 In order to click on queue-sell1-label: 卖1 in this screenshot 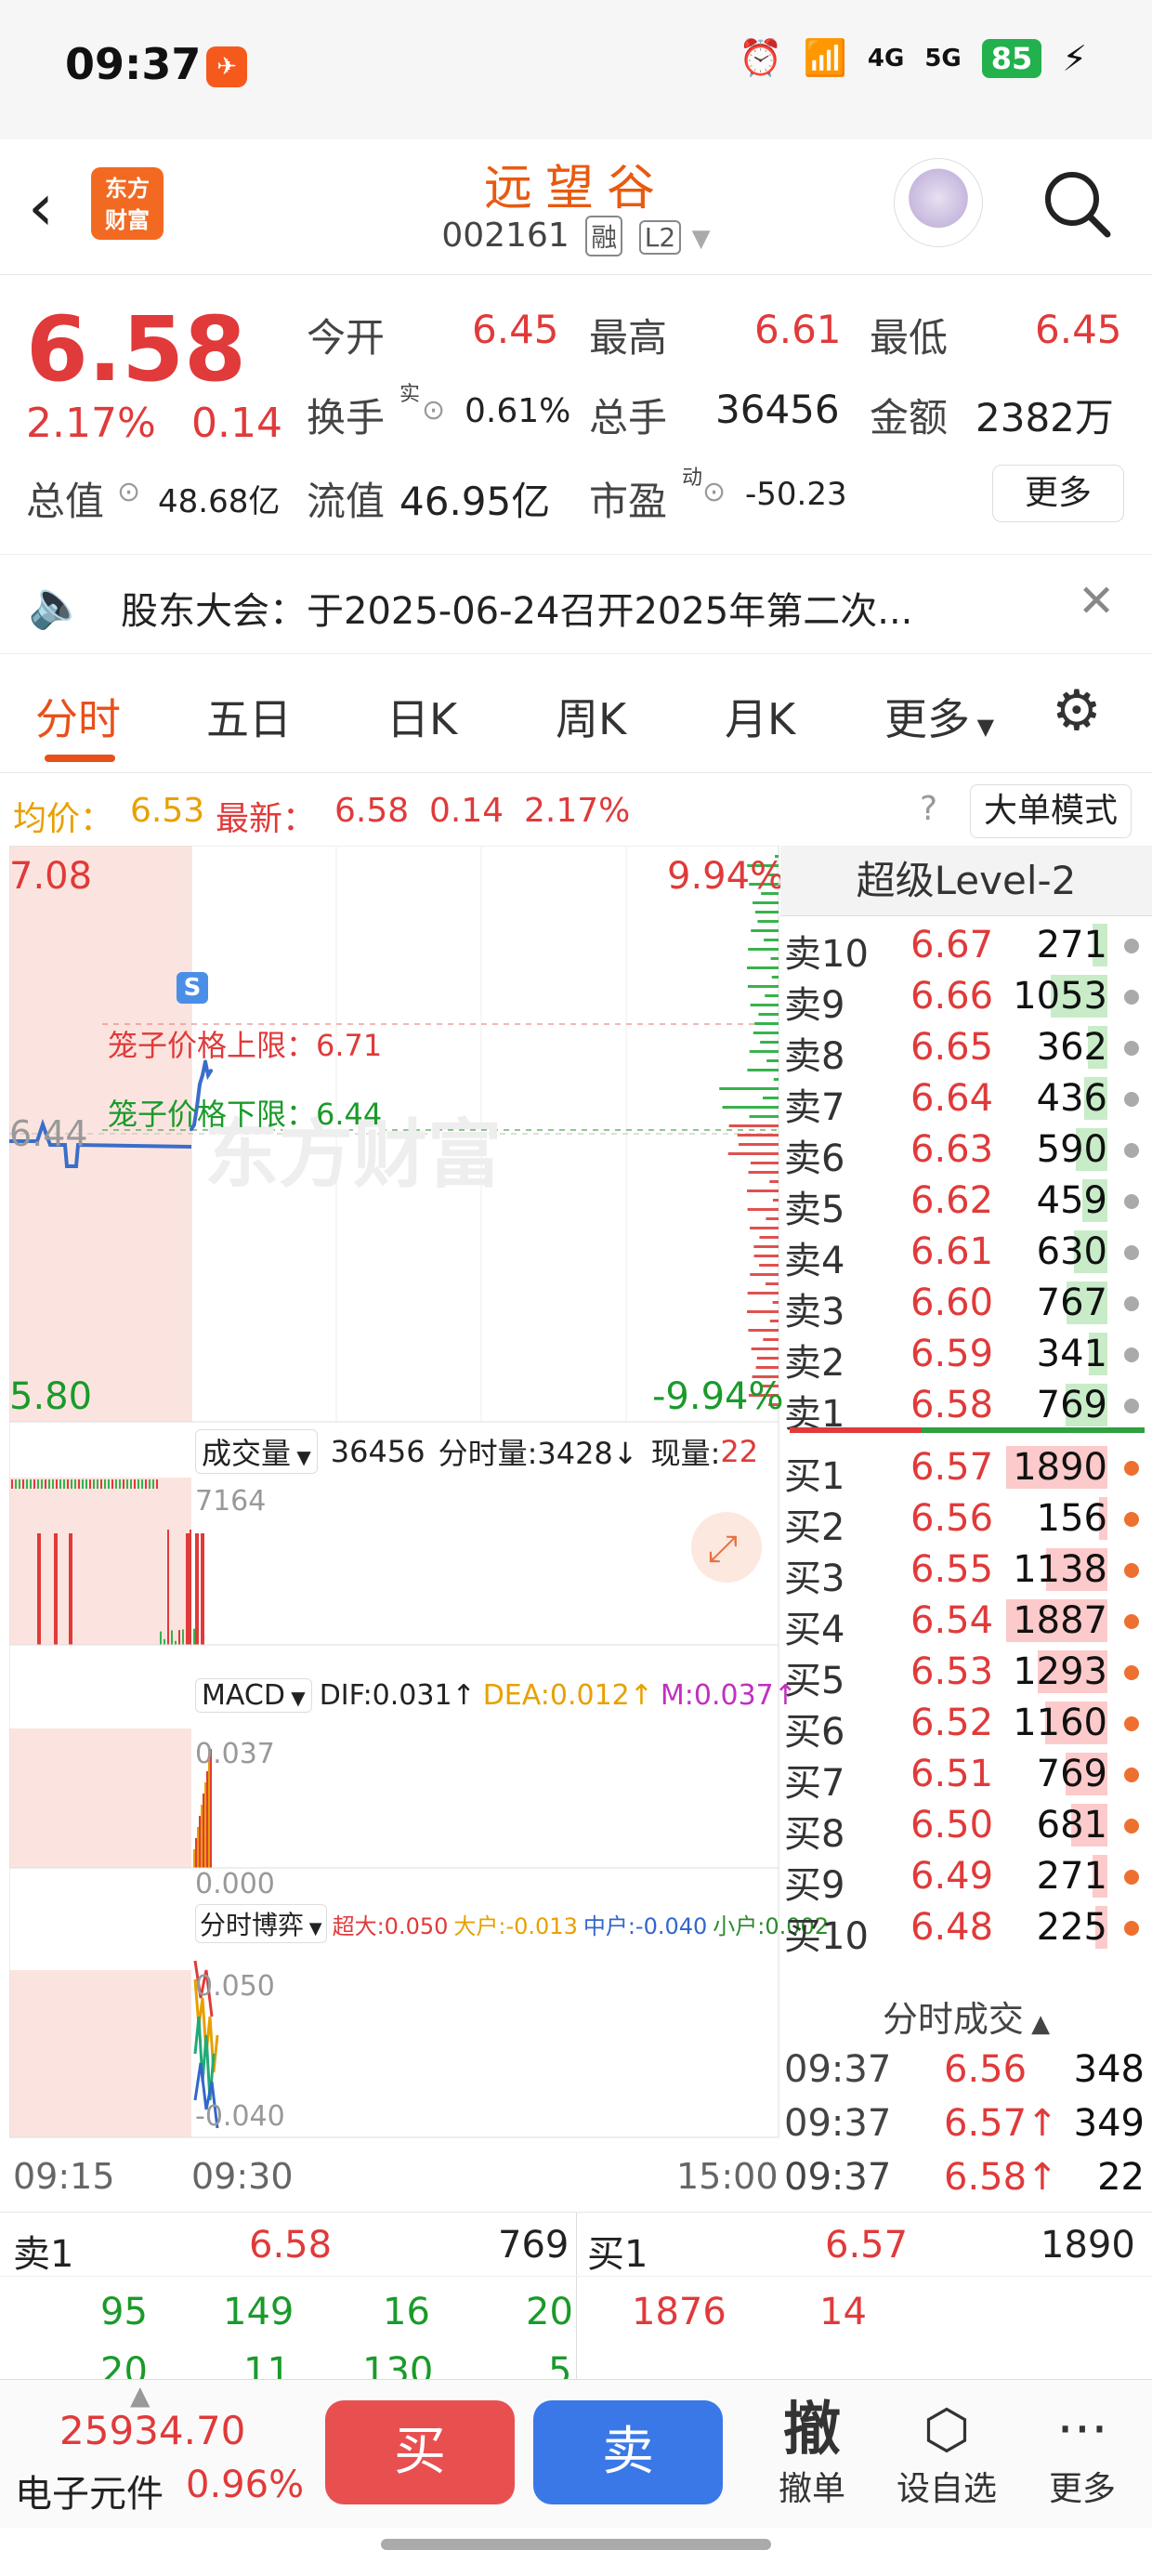, I will do `click(43, 2254)`.